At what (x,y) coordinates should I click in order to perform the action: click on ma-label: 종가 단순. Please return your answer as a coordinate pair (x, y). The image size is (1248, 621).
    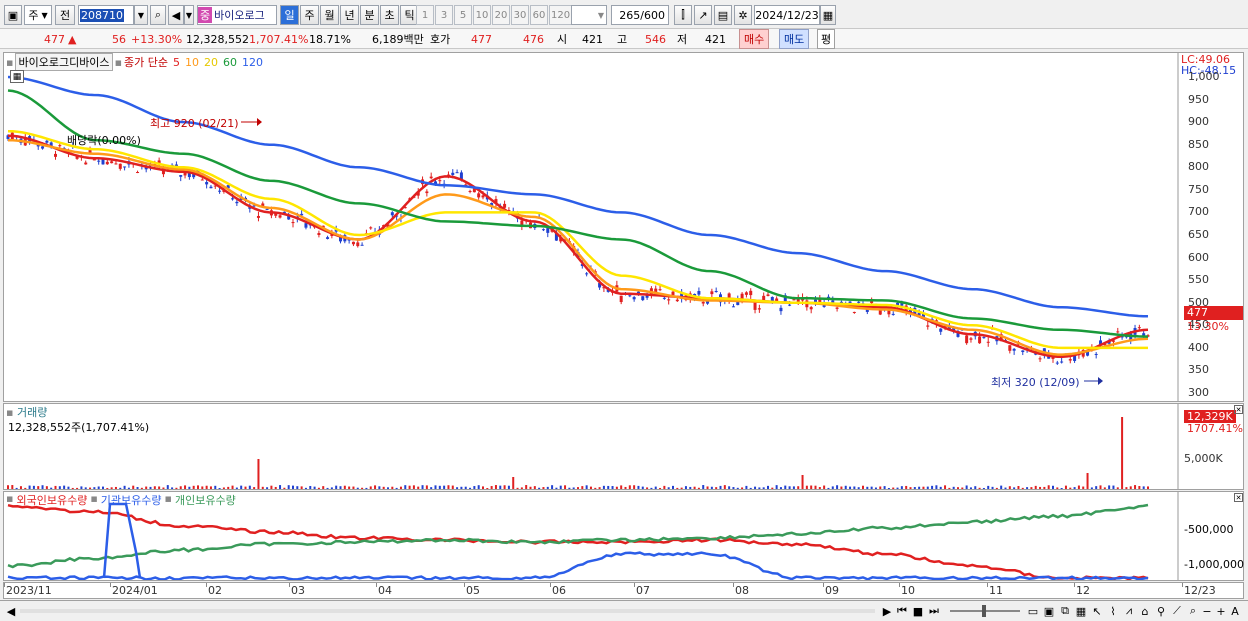
    Looking at the image, I should click on (146, 62).